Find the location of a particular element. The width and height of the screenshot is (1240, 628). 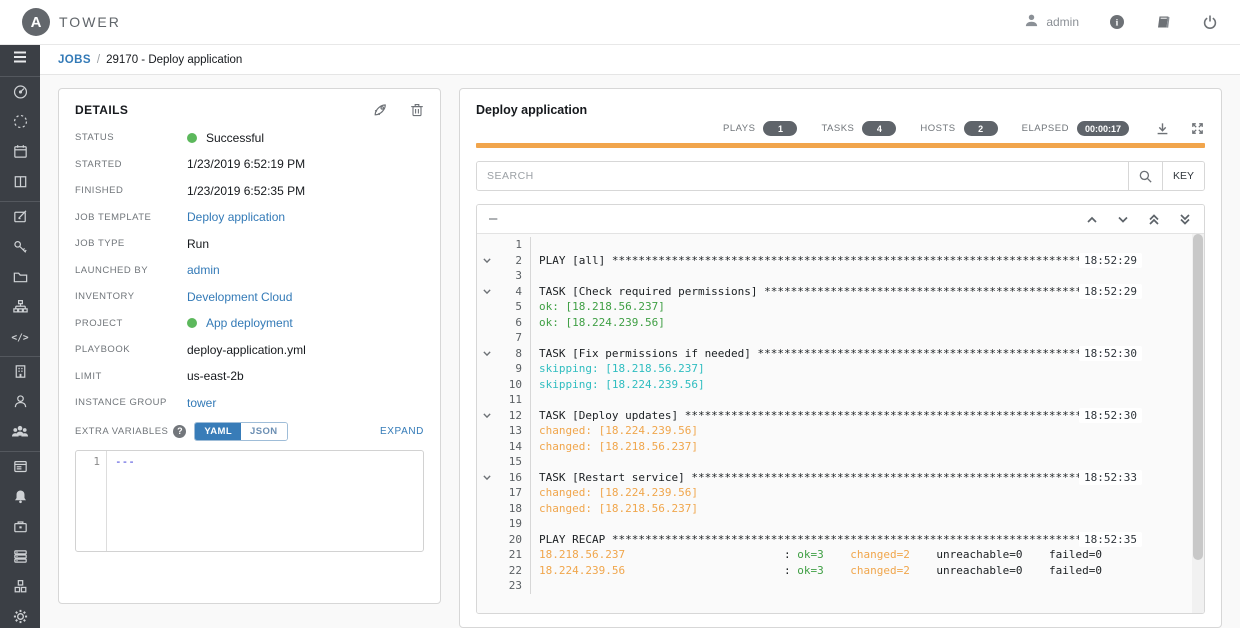

editor-line-number: 1 is located at coordinates (91, 500).